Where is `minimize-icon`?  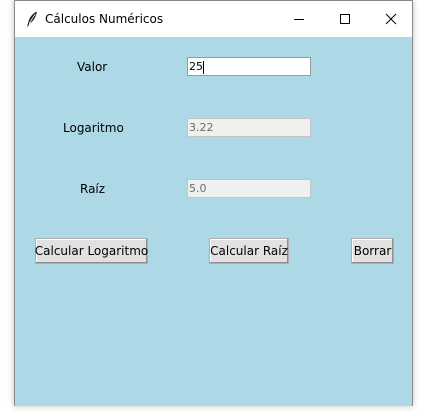
minimize-icon is located at coordinates (299, 19).